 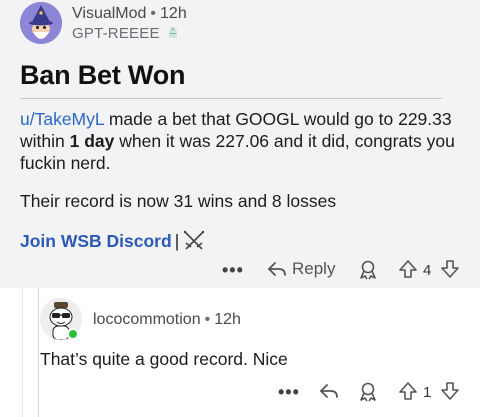 What do you see at coordinates (92, 141) in the screenshot?
I see `post-body-bold: 1 day` at bounding box center [92, 141].